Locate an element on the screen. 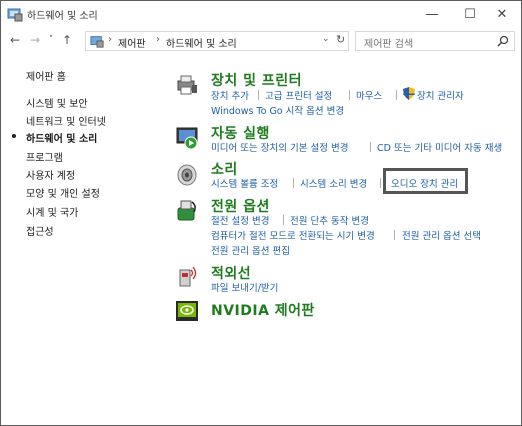 Image resolution: width=522 pixels, height=426 pixels. recent-locations-icon: ˅ is located at coordinates (51, 40).